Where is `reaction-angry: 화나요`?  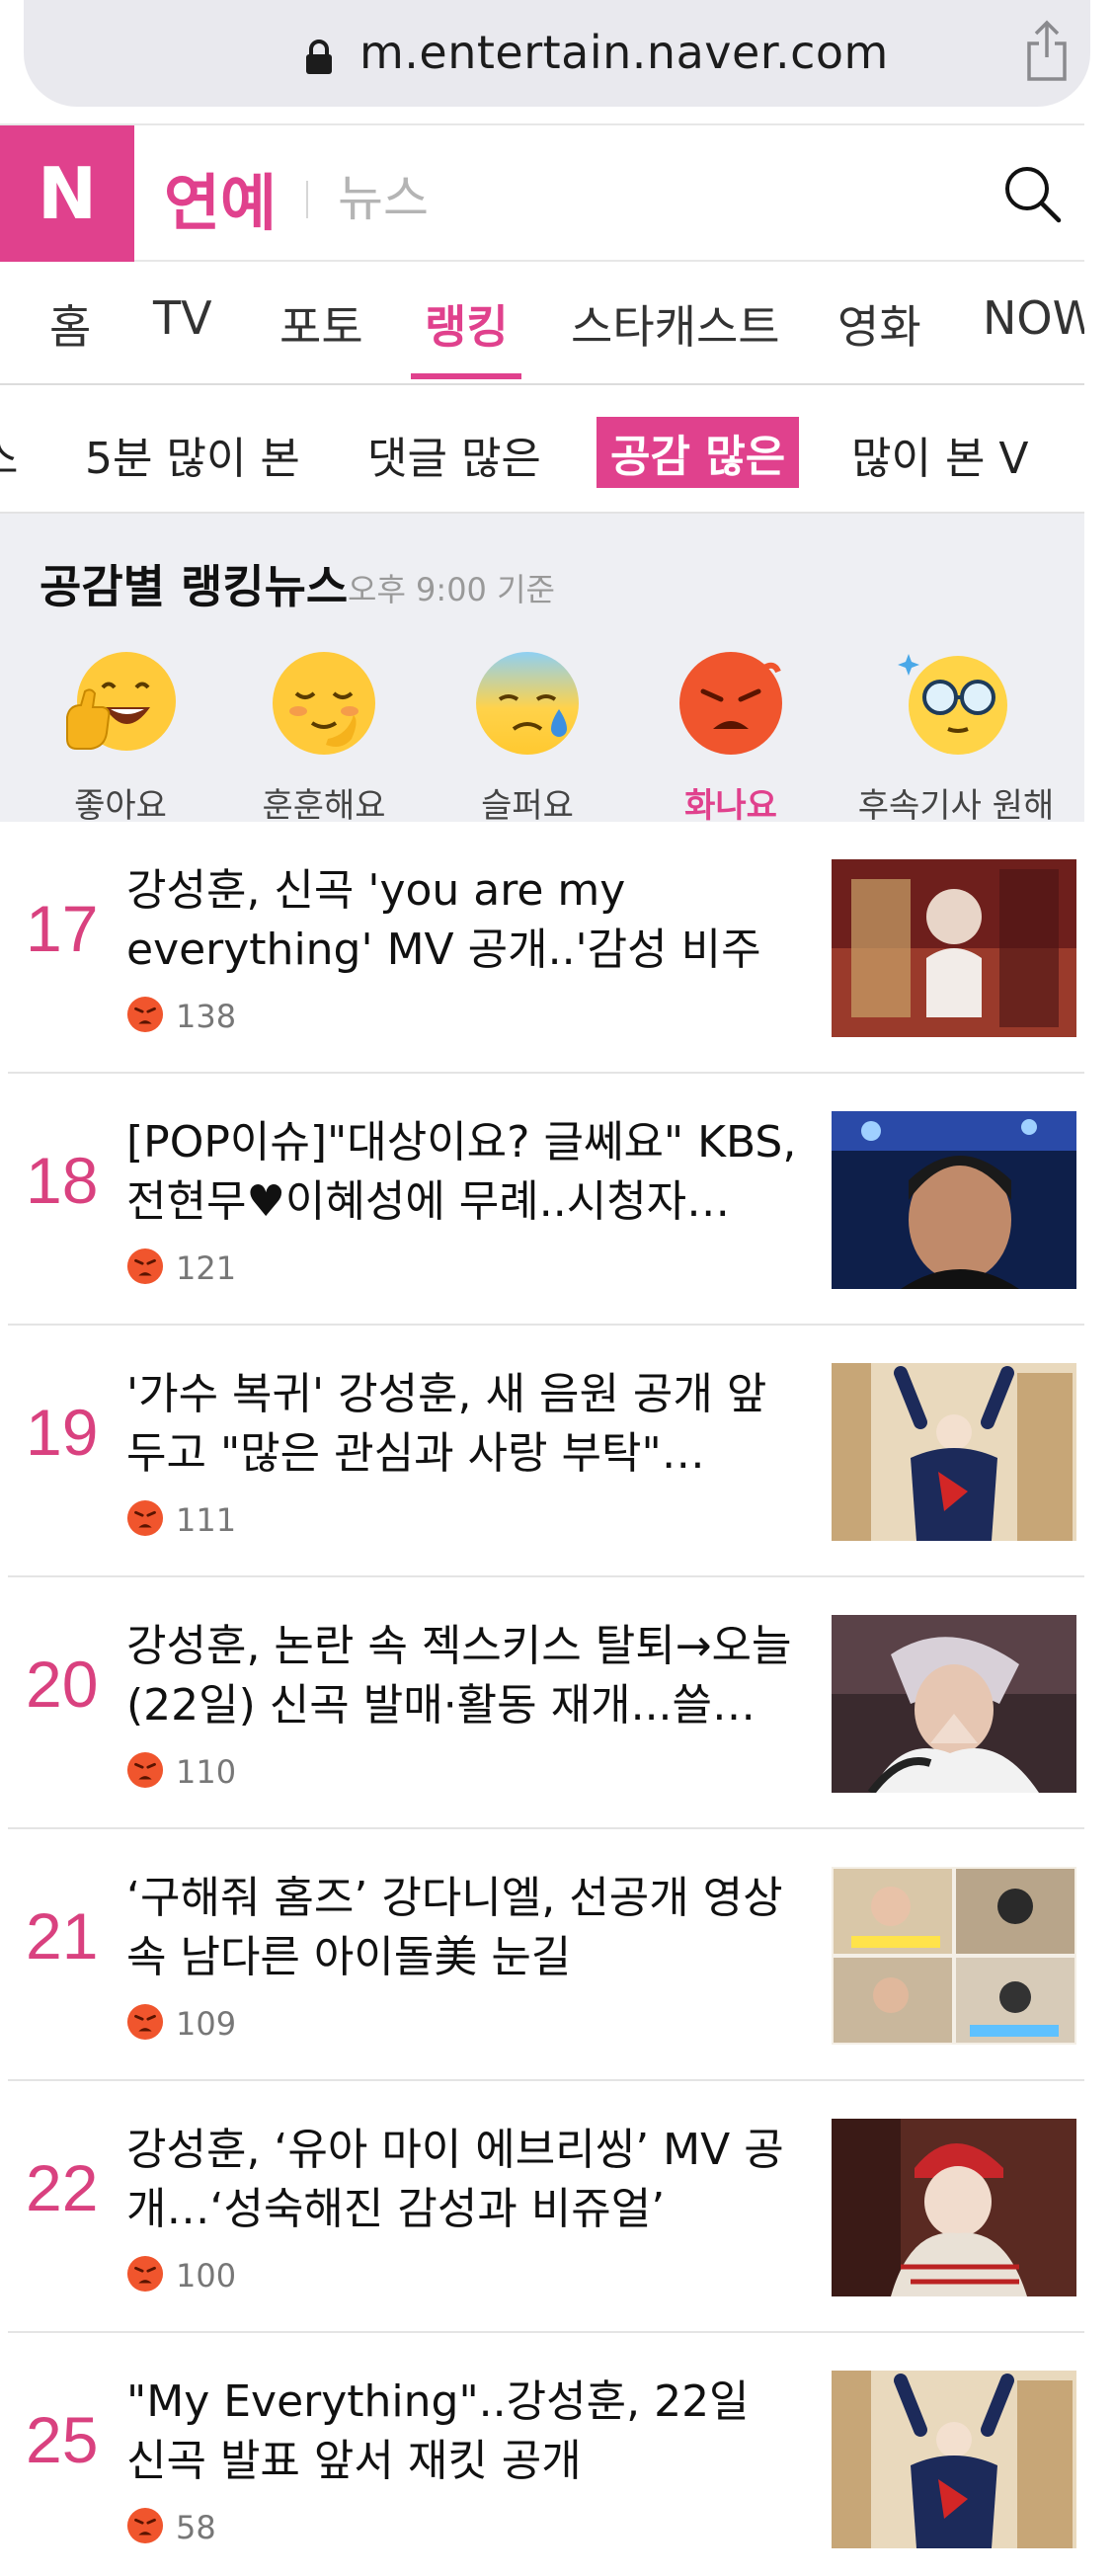
reaction-angry: 화나요 is located at coordinates (731, 735).